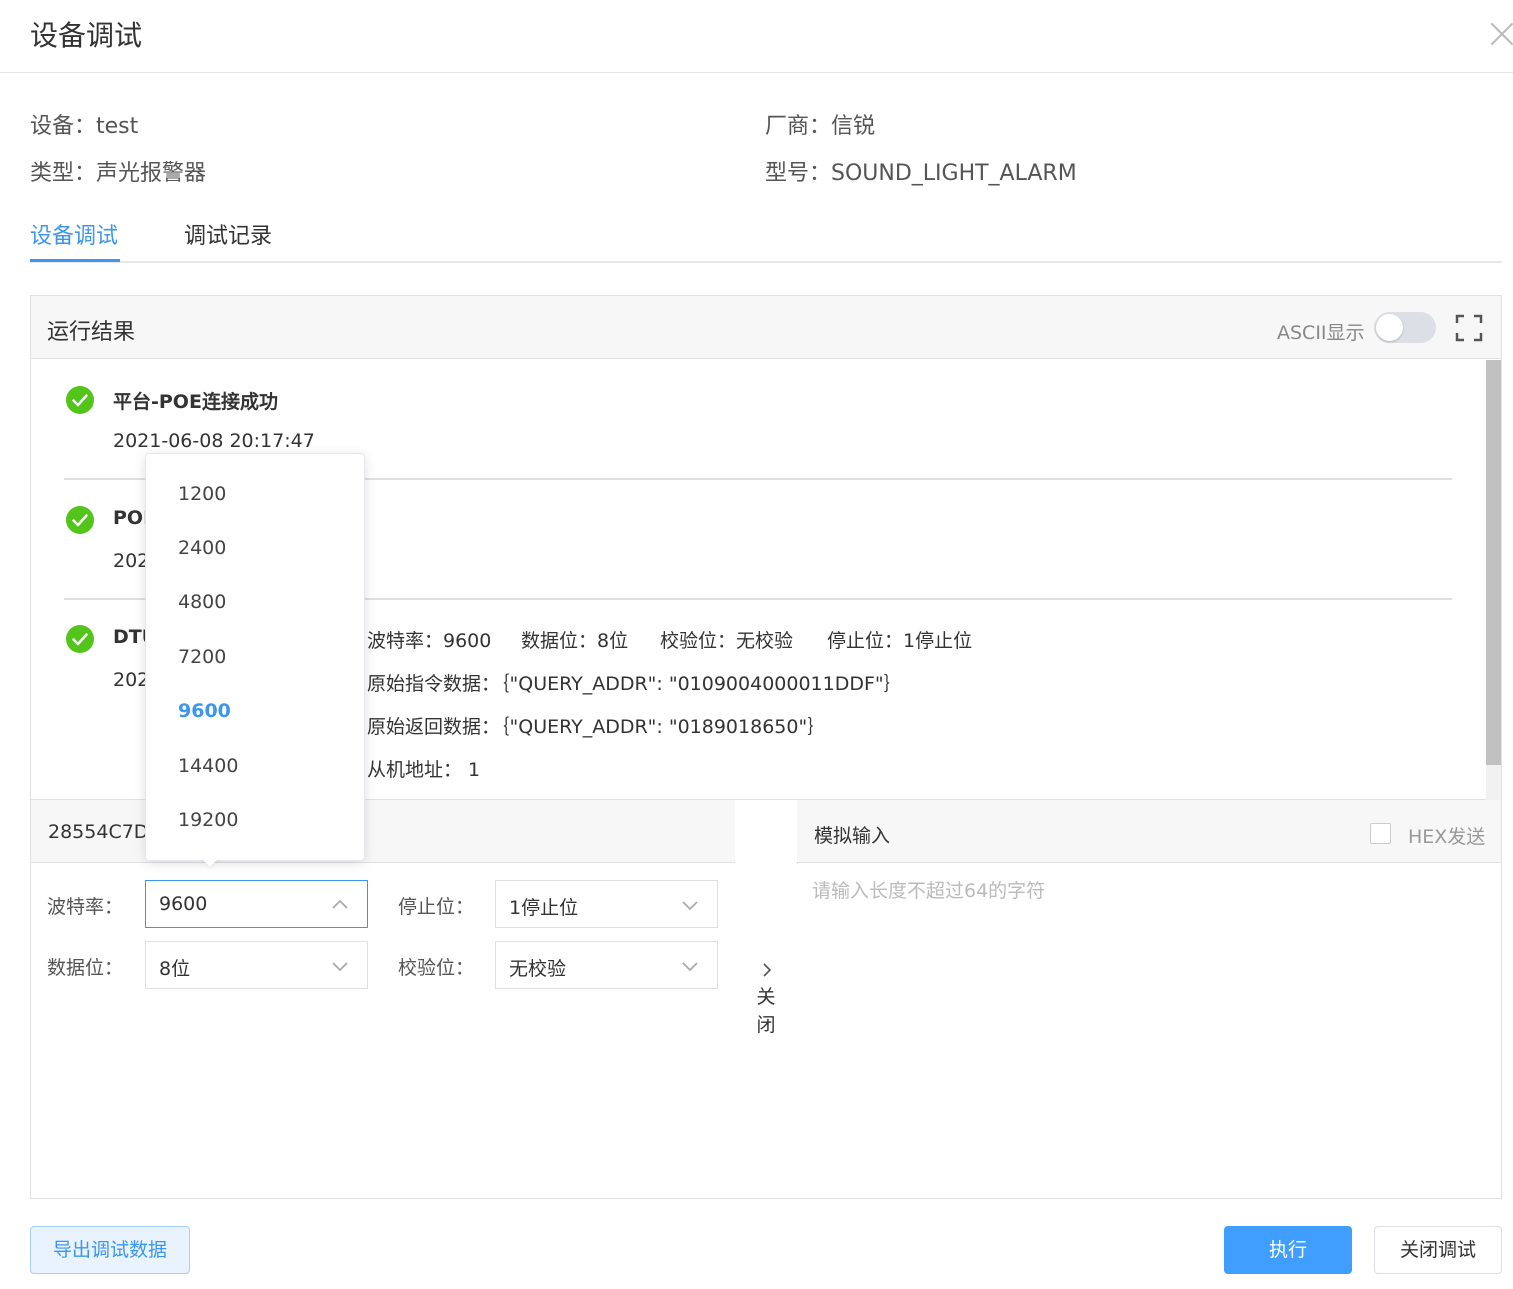 The image size is (1513, 1289). I want to click on hex-send-checkbox, so click(1380, 833).